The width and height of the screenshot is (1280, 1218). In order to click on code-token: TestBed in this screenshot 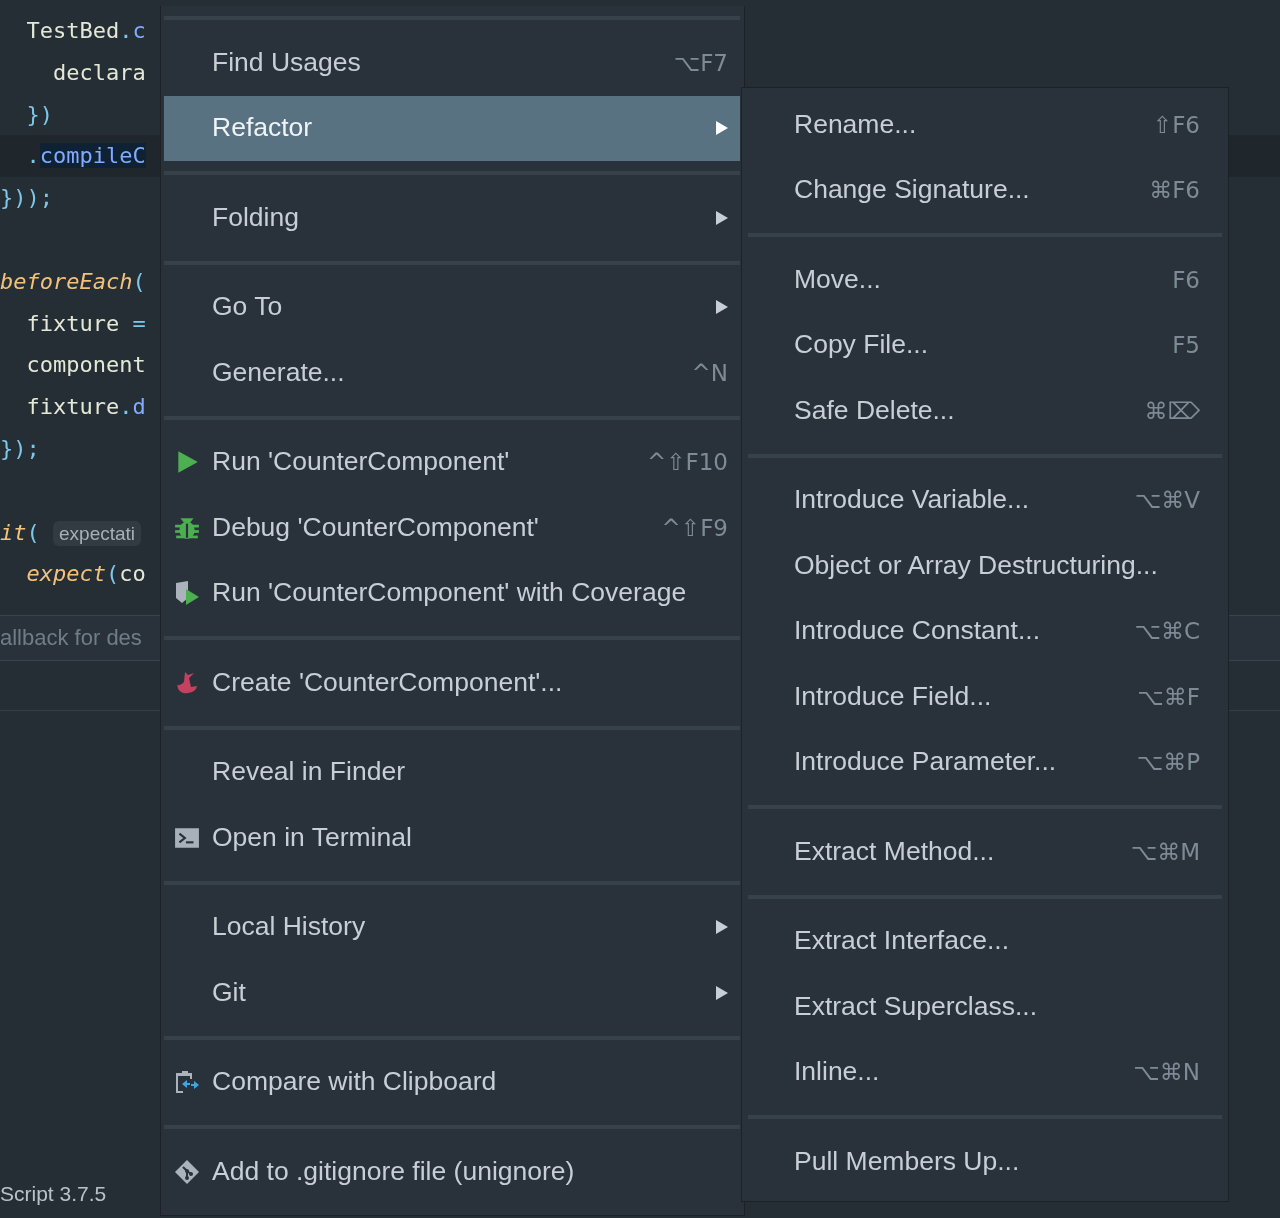, I will do `click(72, 30)`.